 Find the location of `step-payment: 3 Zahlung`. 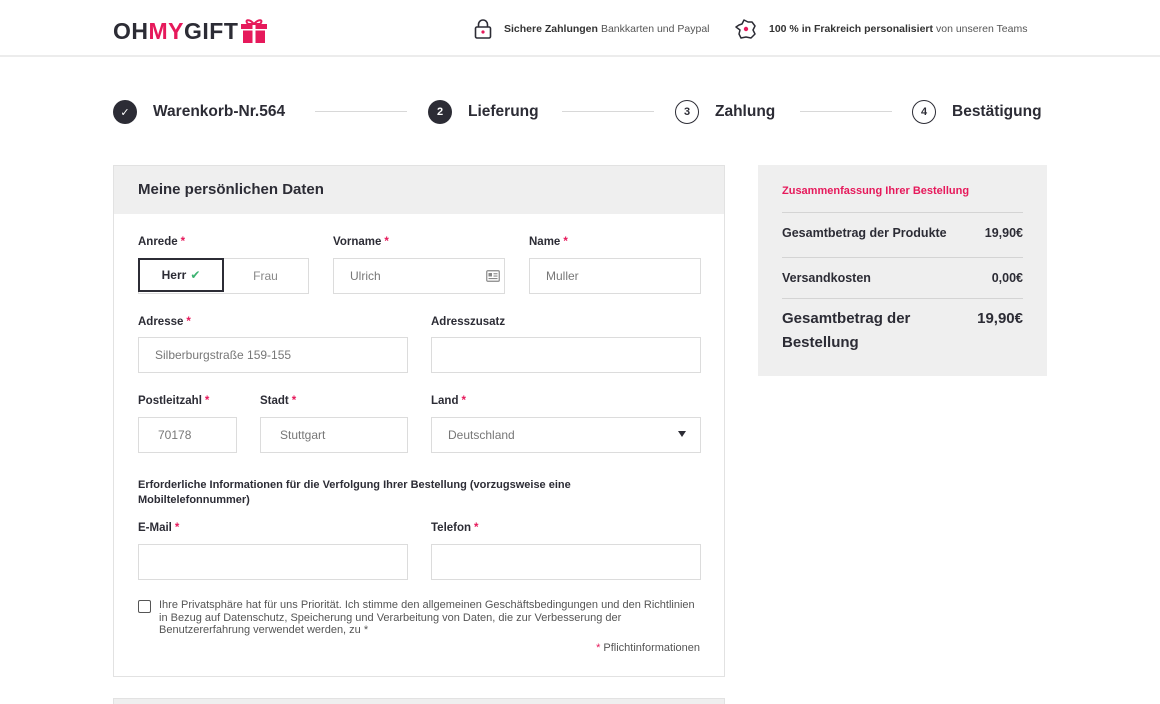

step-payment: 3 Zahlung is located at coordinates (725, 112).